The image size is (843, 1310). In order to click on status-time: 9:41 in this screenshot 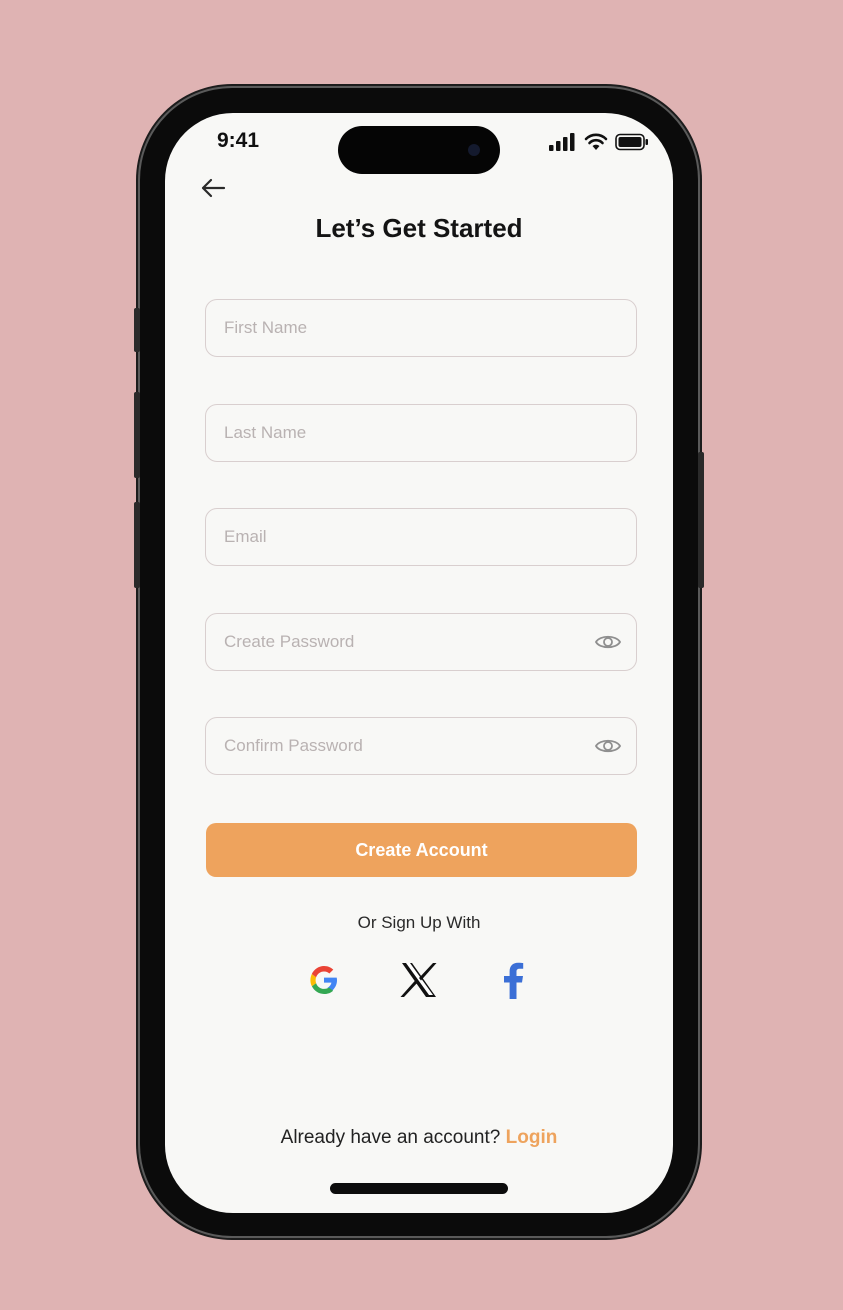, I will do `click(238, 140)`.